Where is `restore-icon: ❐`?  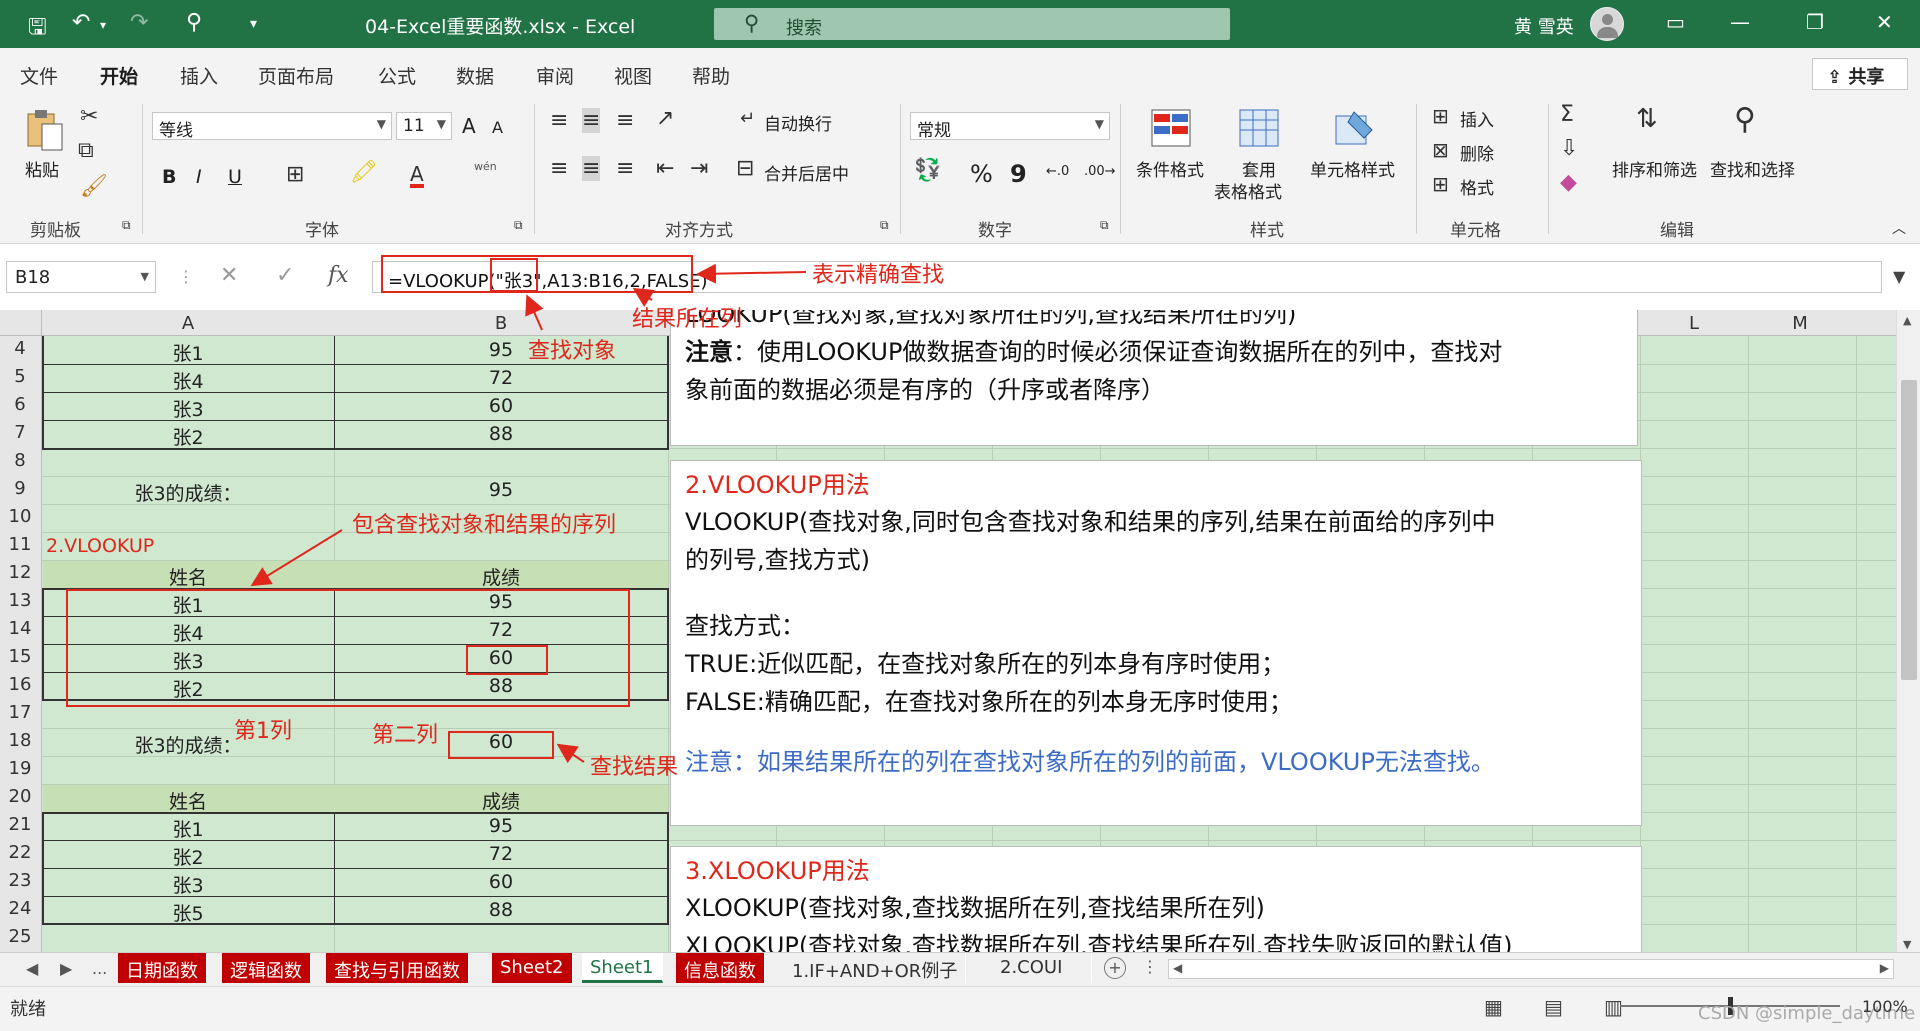 restore-icon: ❐ is located at coordinates (1815, 22).